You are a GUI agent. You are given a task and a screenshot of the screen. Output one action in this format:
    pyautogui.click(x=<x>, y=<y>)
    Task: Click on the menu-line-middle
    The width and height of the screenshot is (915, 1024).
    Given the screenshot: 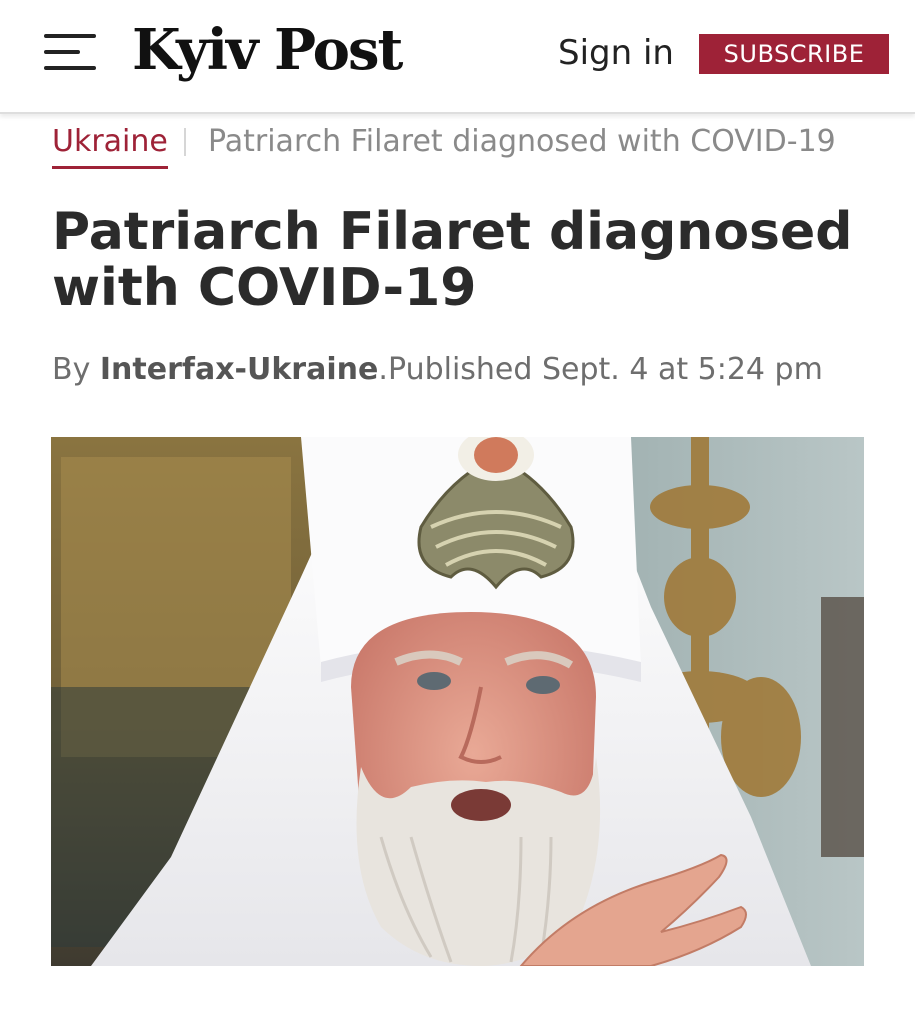 What is the action you would take?
    pyautogui.click(x=62, y=52)
    